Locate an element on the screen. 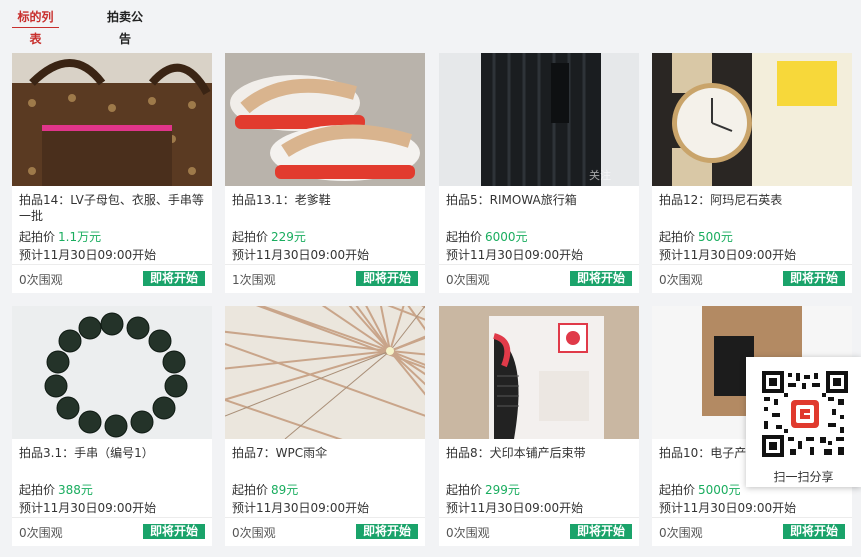 The image size is (861, 557). lot-title: 拍品8：犬印本铺产后束带 is located at coordinates (541, 453).